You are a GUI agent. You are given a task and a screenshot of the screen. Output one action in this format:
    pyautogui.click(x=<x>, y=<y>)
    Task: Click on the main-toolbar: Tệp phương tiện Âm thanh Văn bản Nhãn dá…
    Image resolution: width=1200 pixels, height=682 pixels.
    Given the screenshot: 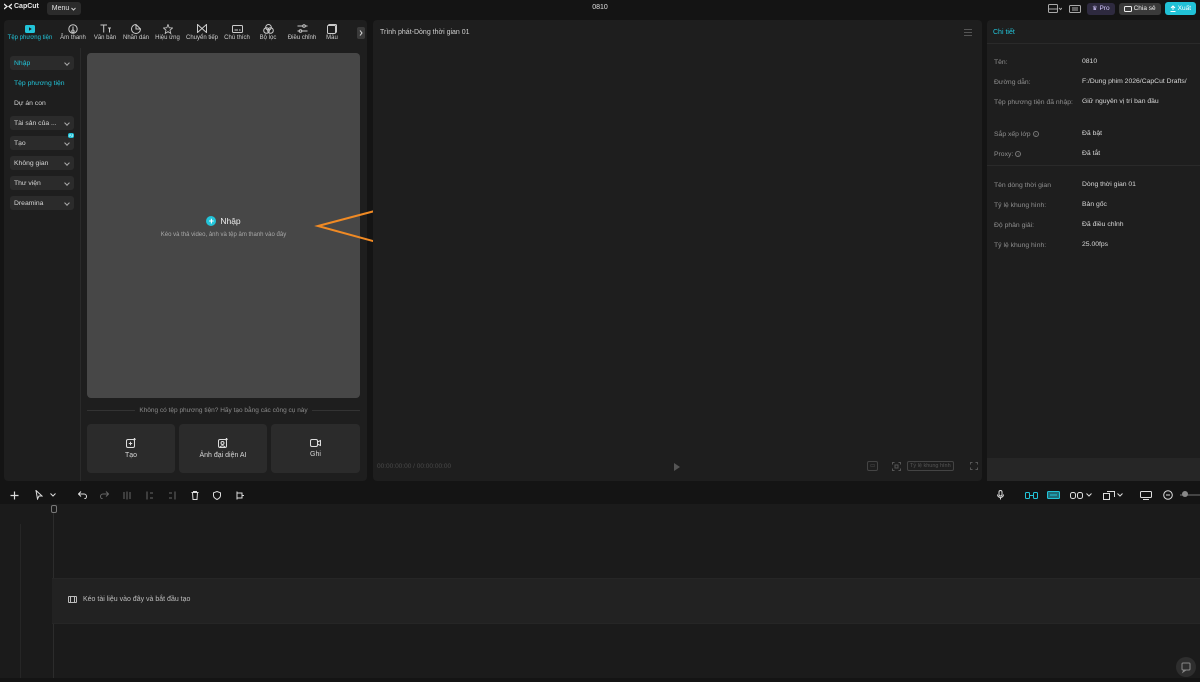 What is the action you would take?
    pyautogui.click(x=185, y=33)
    